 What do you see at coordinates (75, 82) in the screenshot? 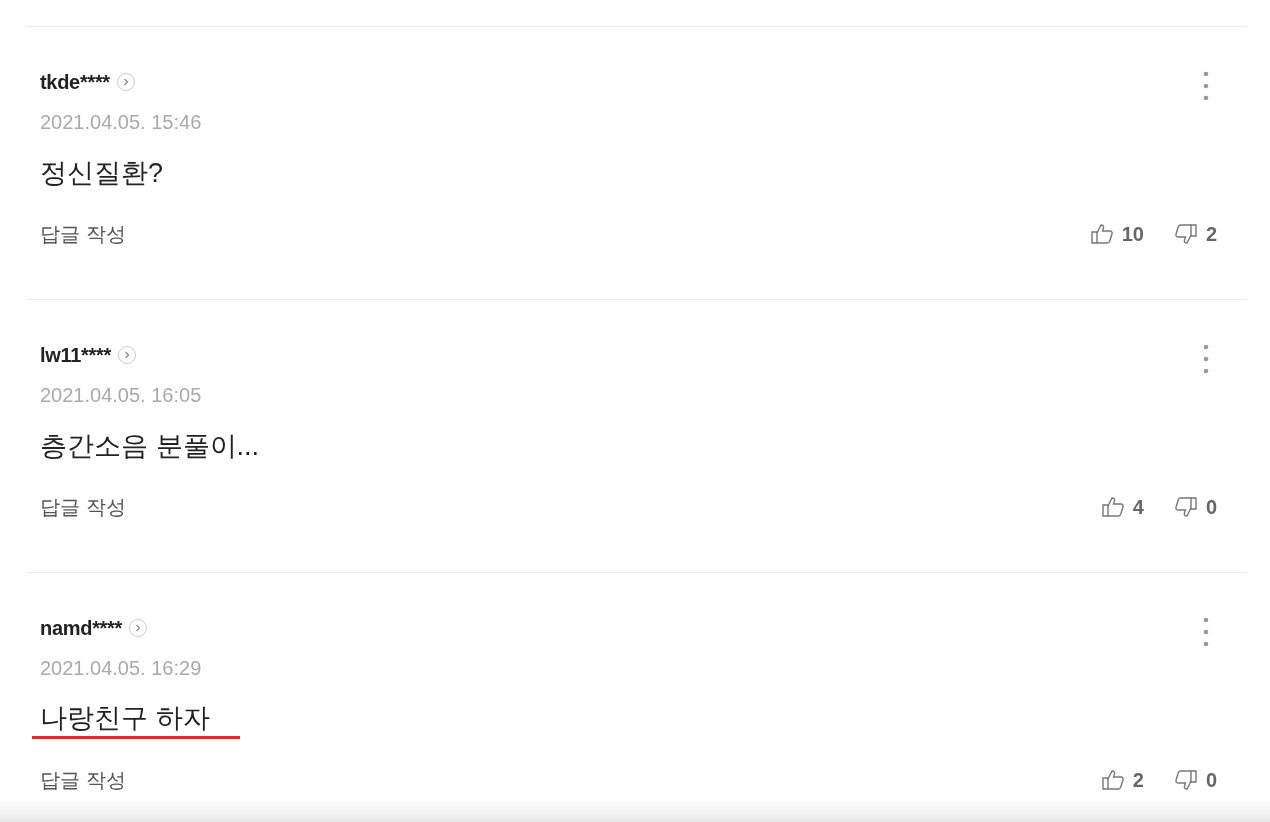
I see `username: tkde****` at bounding box center [75, 82].